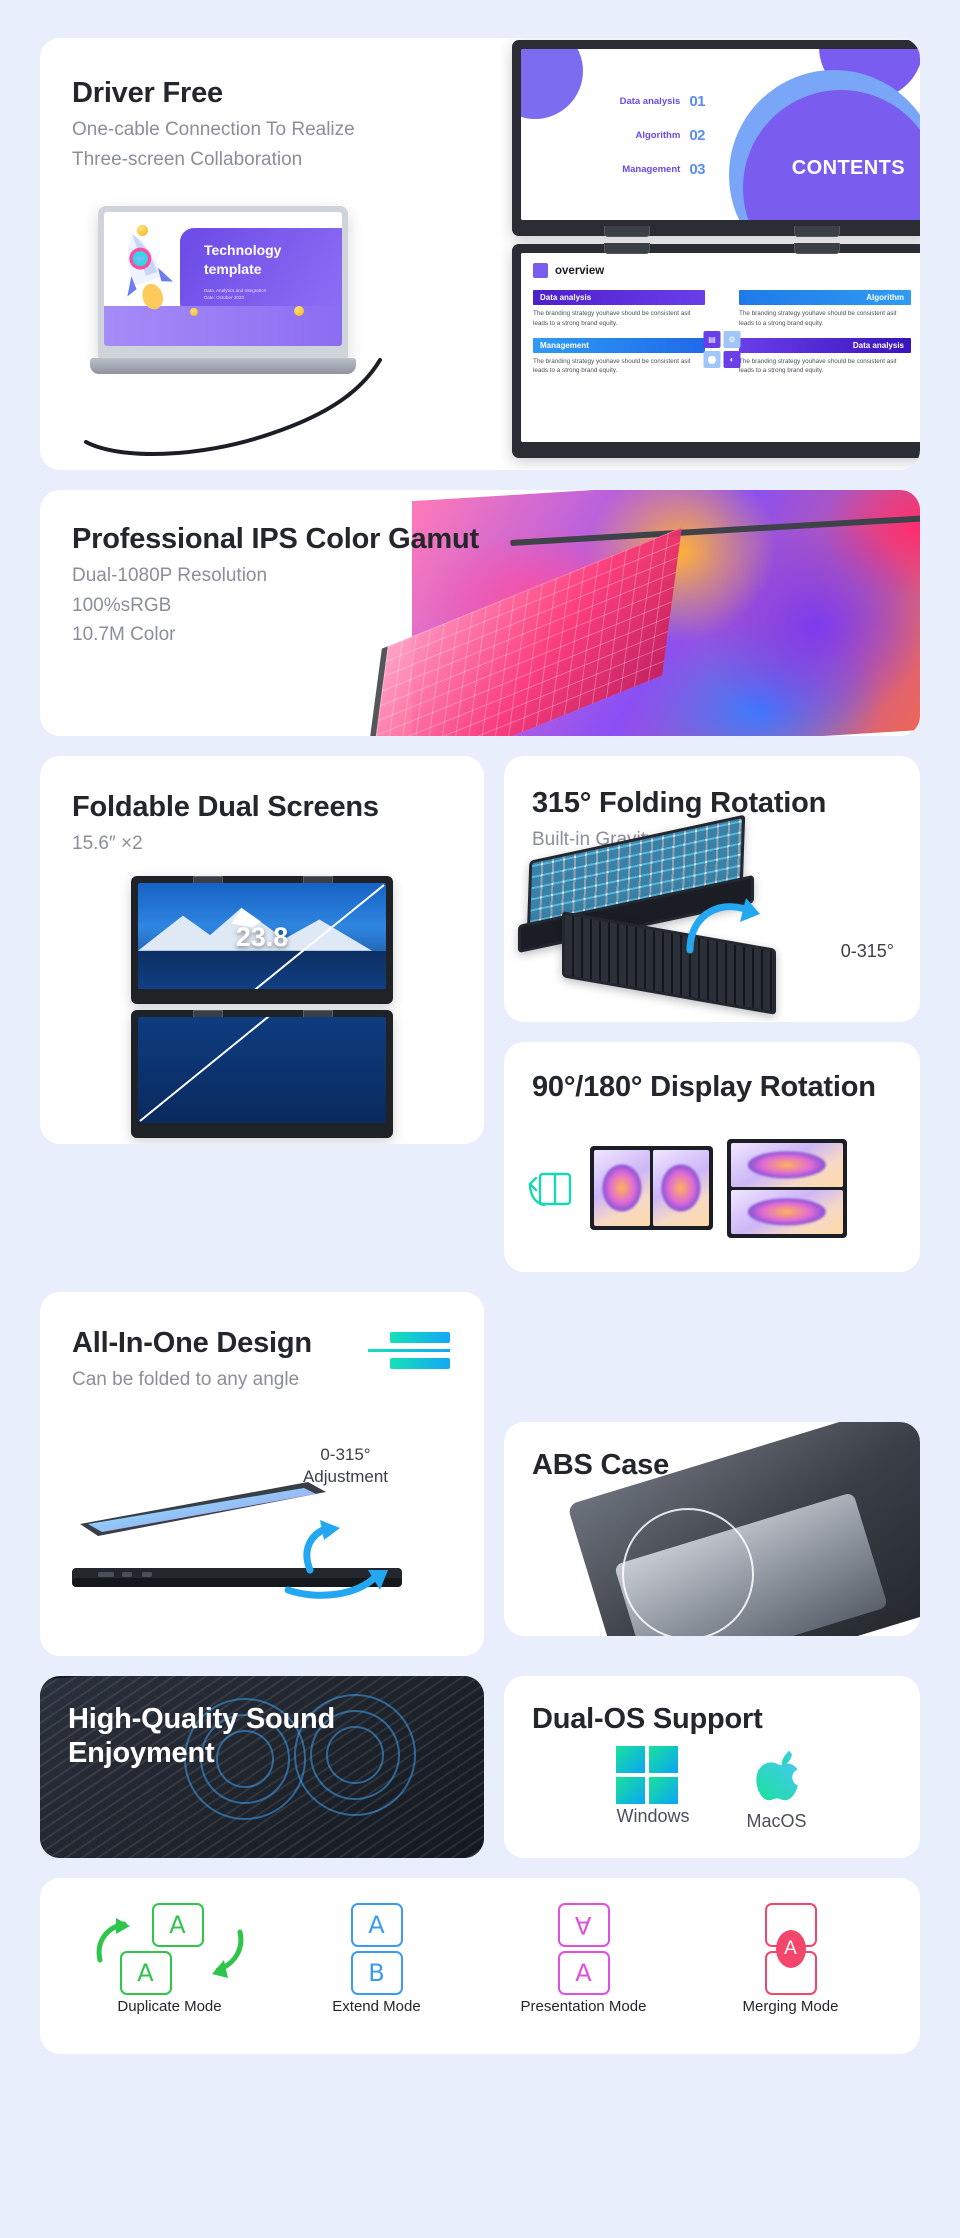 This screenshot has height=2238, width=960. Describe the element at coordinates (124, 635) in the screenshot. I see `ips-spec-color: 10.7M Color` at that location.